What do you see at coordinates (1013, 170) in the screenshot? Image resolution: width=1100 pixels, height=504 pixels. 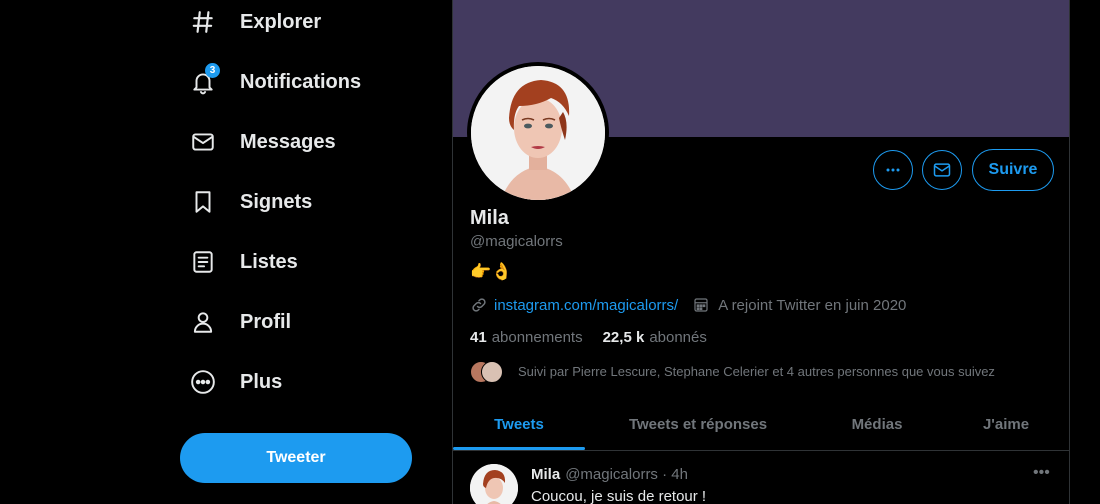 I see `follow-button: Suivre` at bounding box center [1013, 170].